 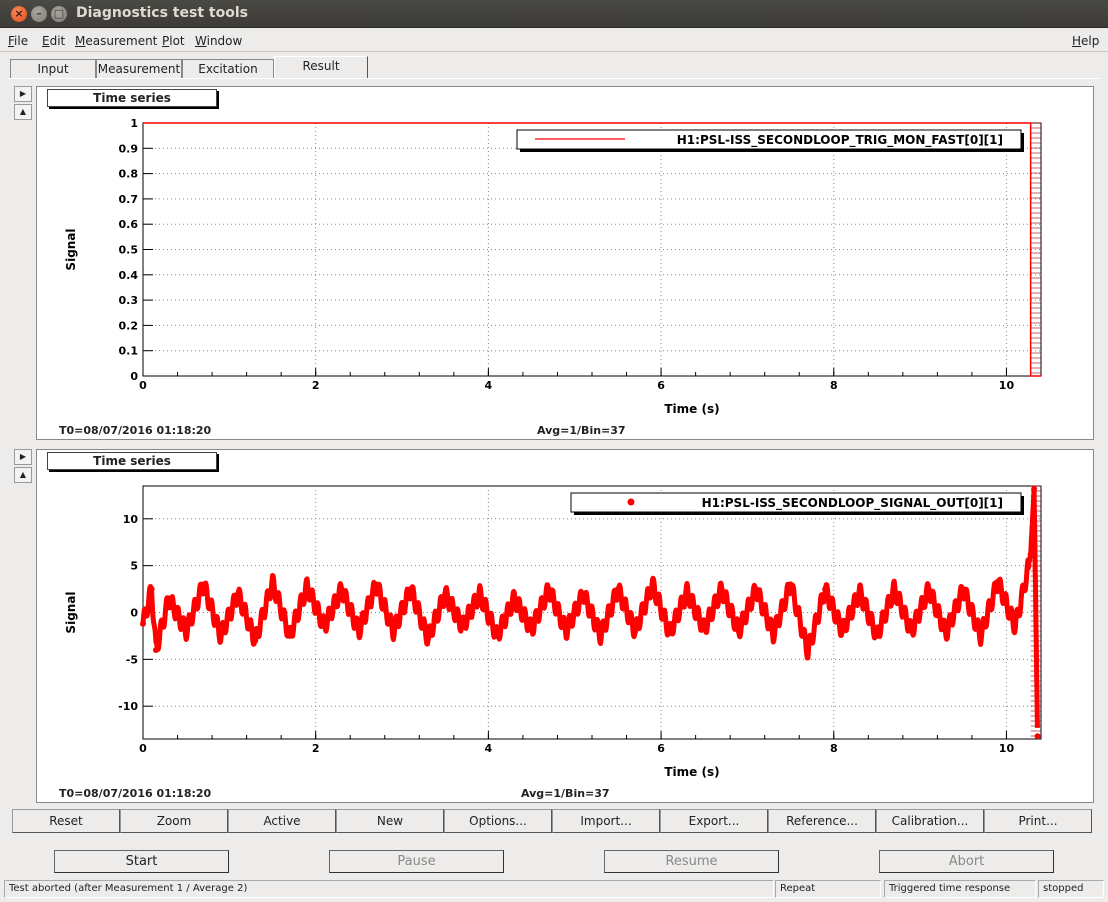 What do you see at coordinates (174, 821) in the screenshot?
I see `zoom-button: Zoom` at bounding box center [174, 821].